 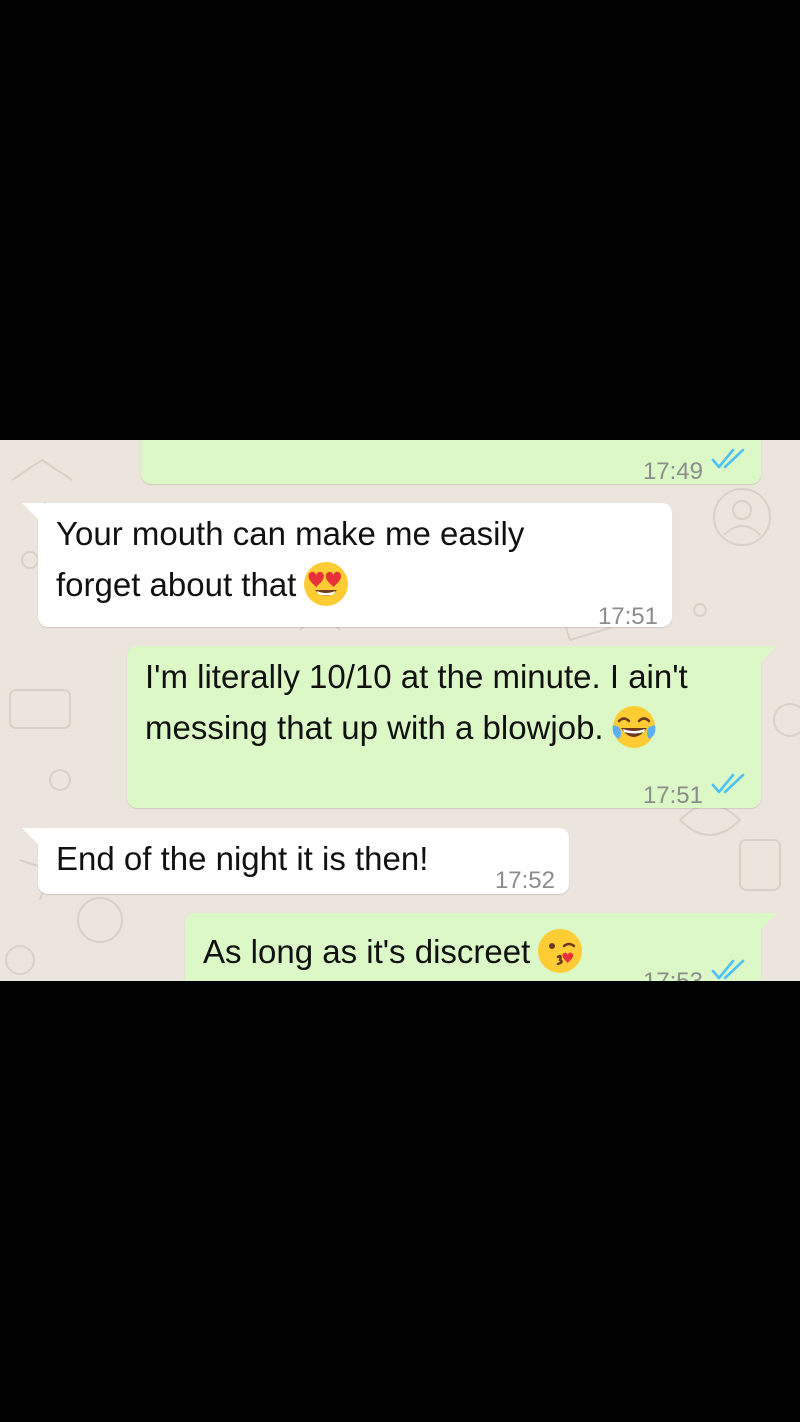 What do you see at coordinates (393, 952) in the screenshot?
I see `message-text-line: As long as it's discreet` at bounding box center [393, 952].